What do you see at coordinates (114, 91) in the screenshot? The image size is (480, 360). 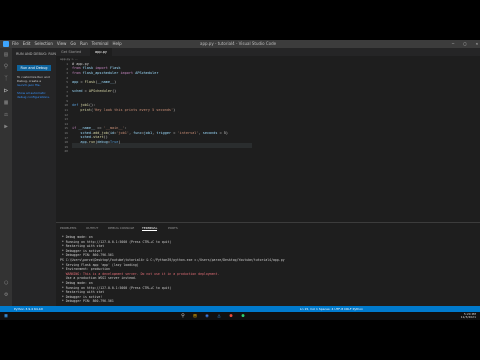 I see `code-token: ()` at bounding box center [114, 91].